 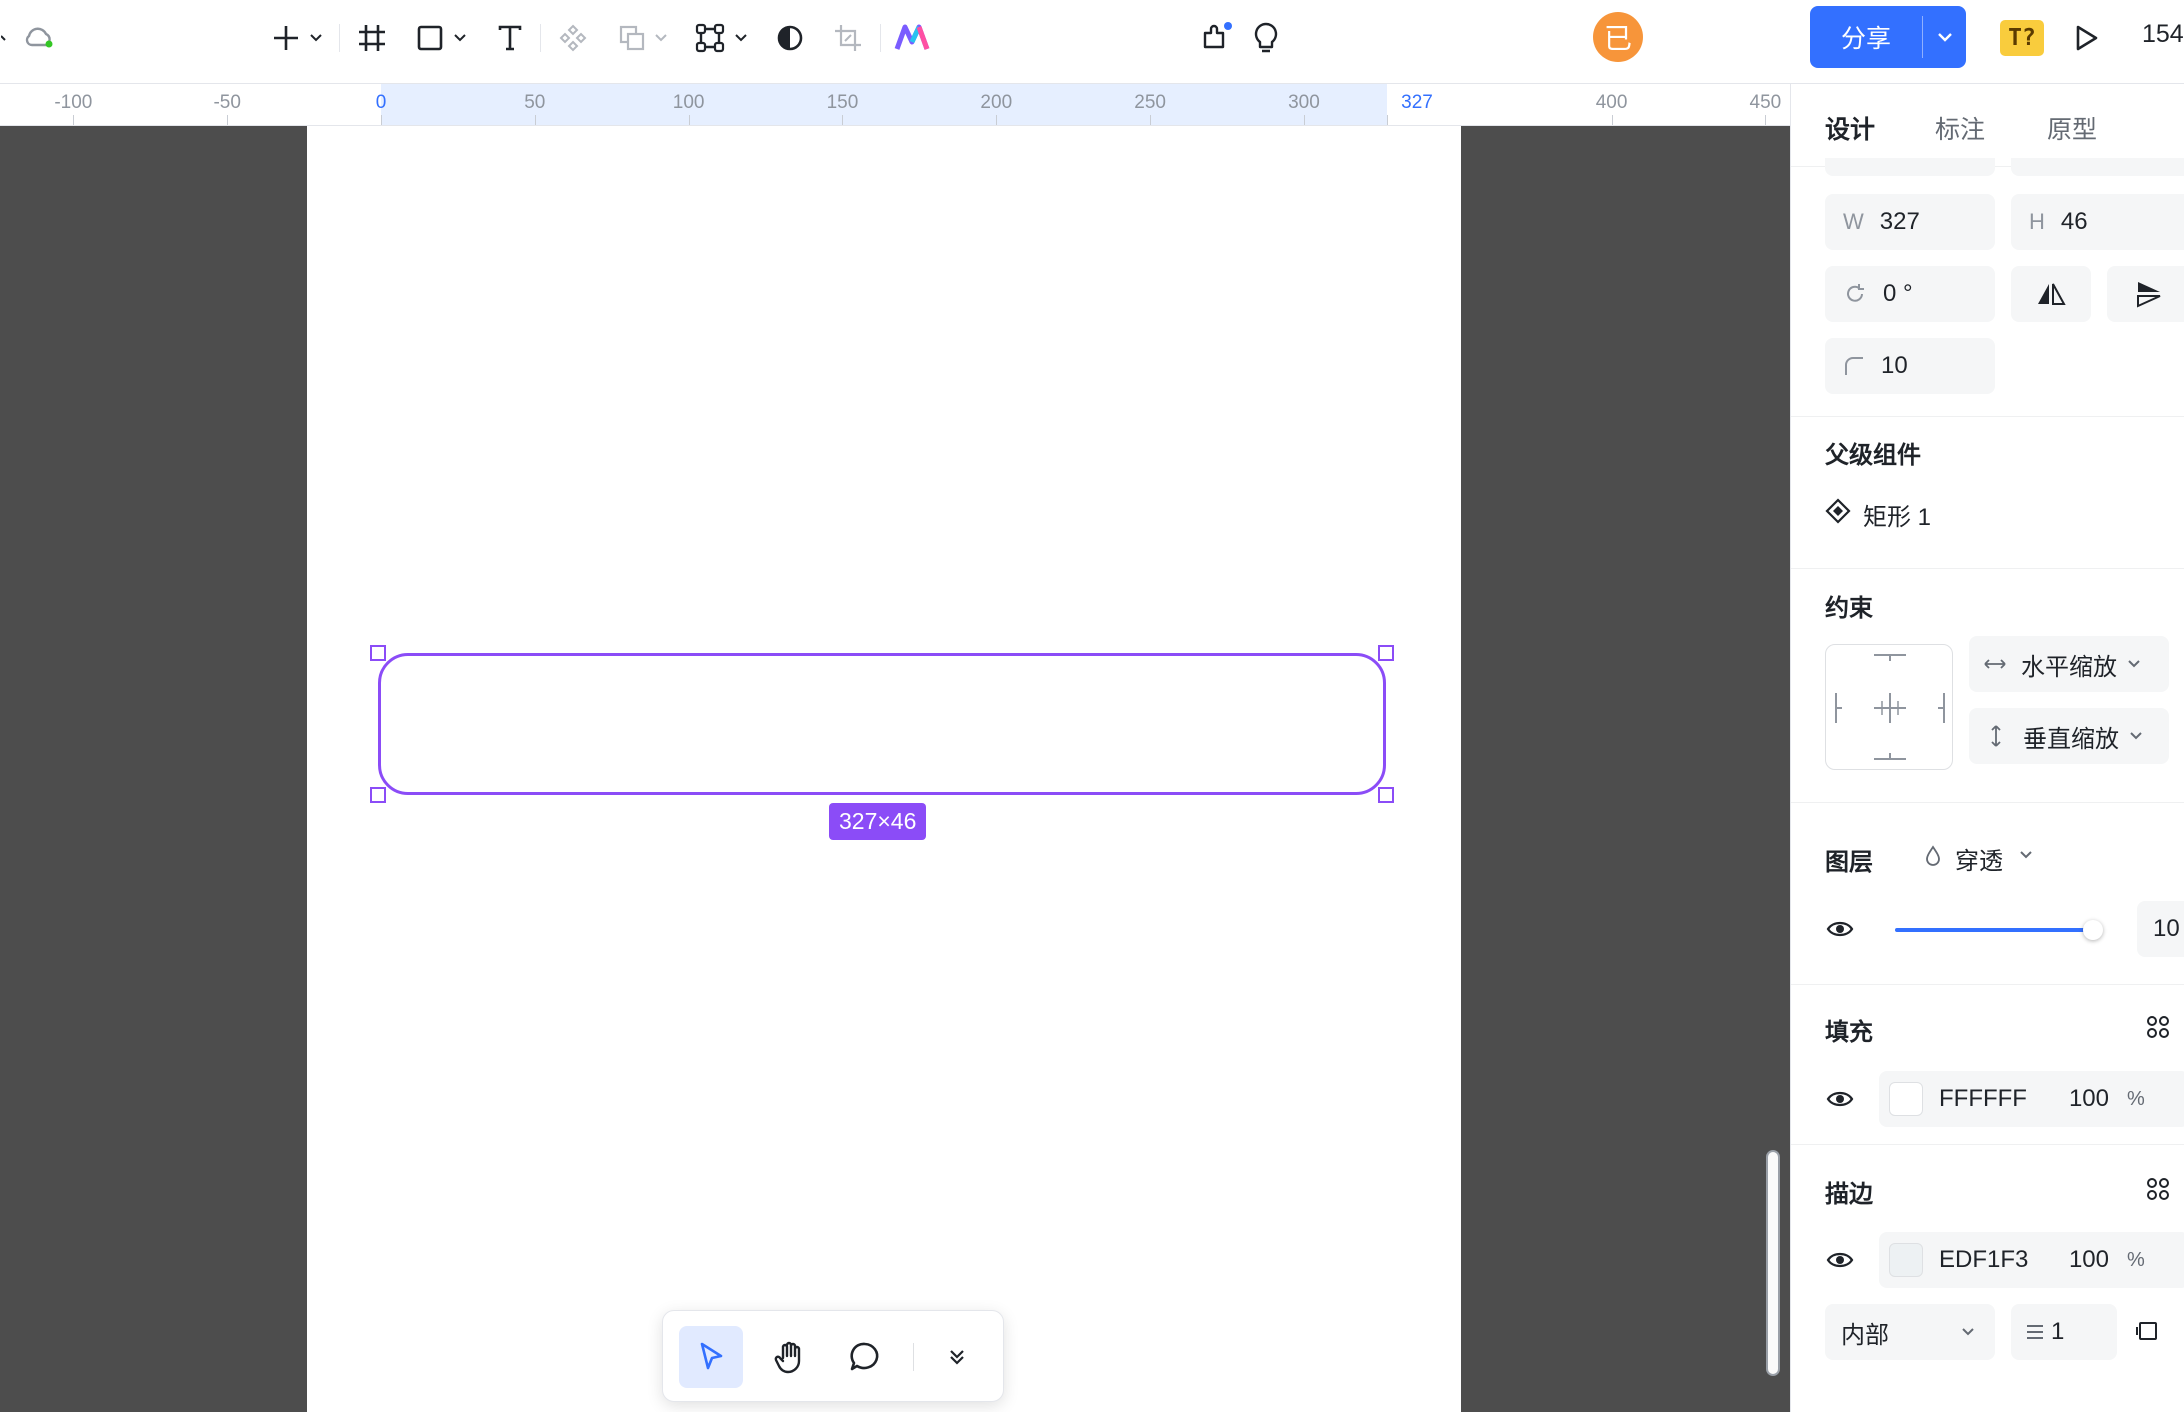 I want to click on resize-handle-bottom-left, so click(x=378, y=795).